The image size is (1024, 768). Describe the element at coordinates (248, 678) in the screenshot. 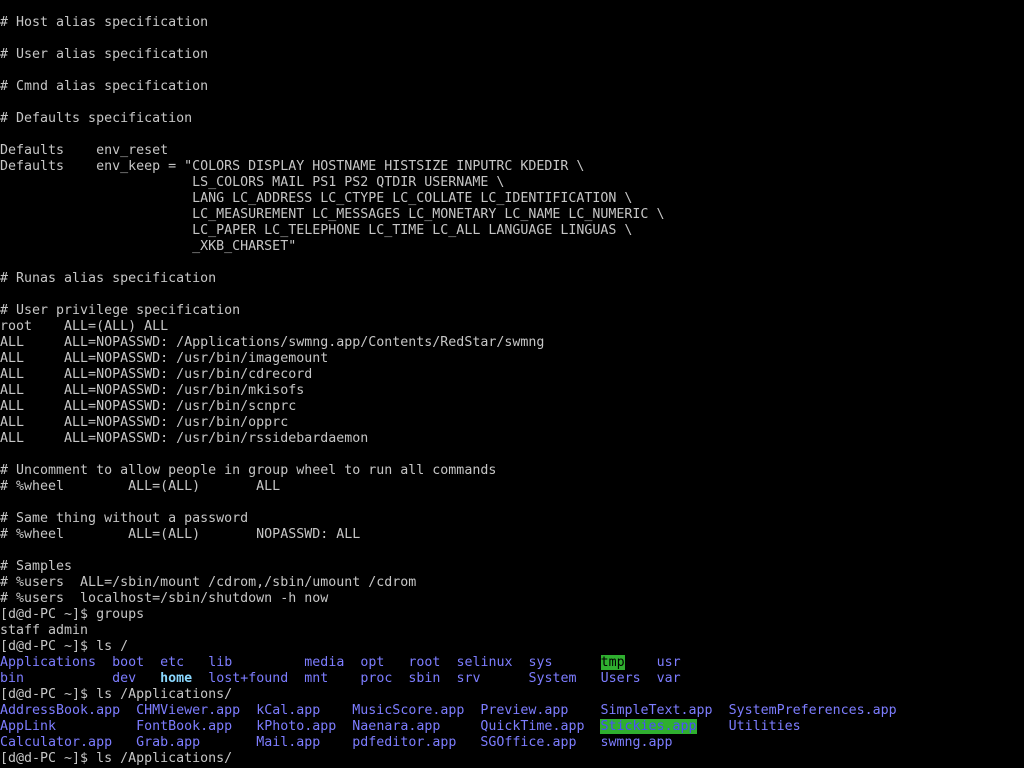

I see `ls-entry: lost+found` at that location.